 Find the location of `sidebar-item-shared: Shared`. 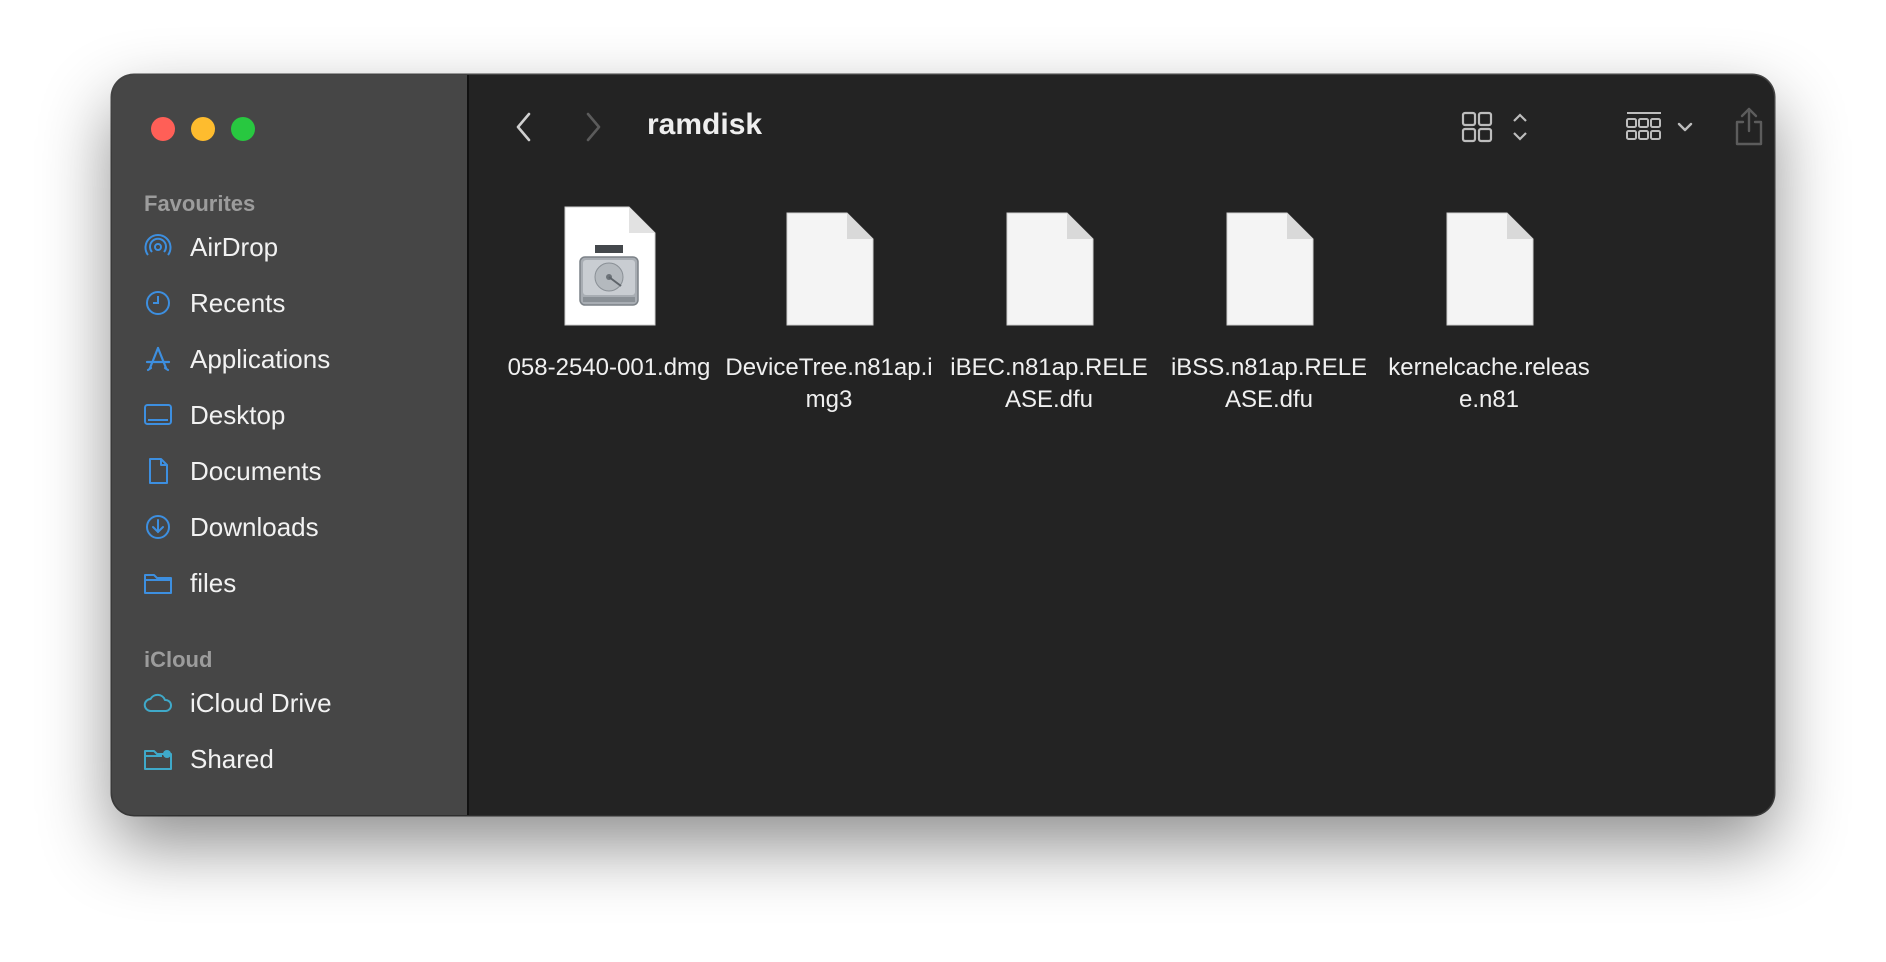

sidebar-item-shared: Shared is located at coordinates (208, 759).